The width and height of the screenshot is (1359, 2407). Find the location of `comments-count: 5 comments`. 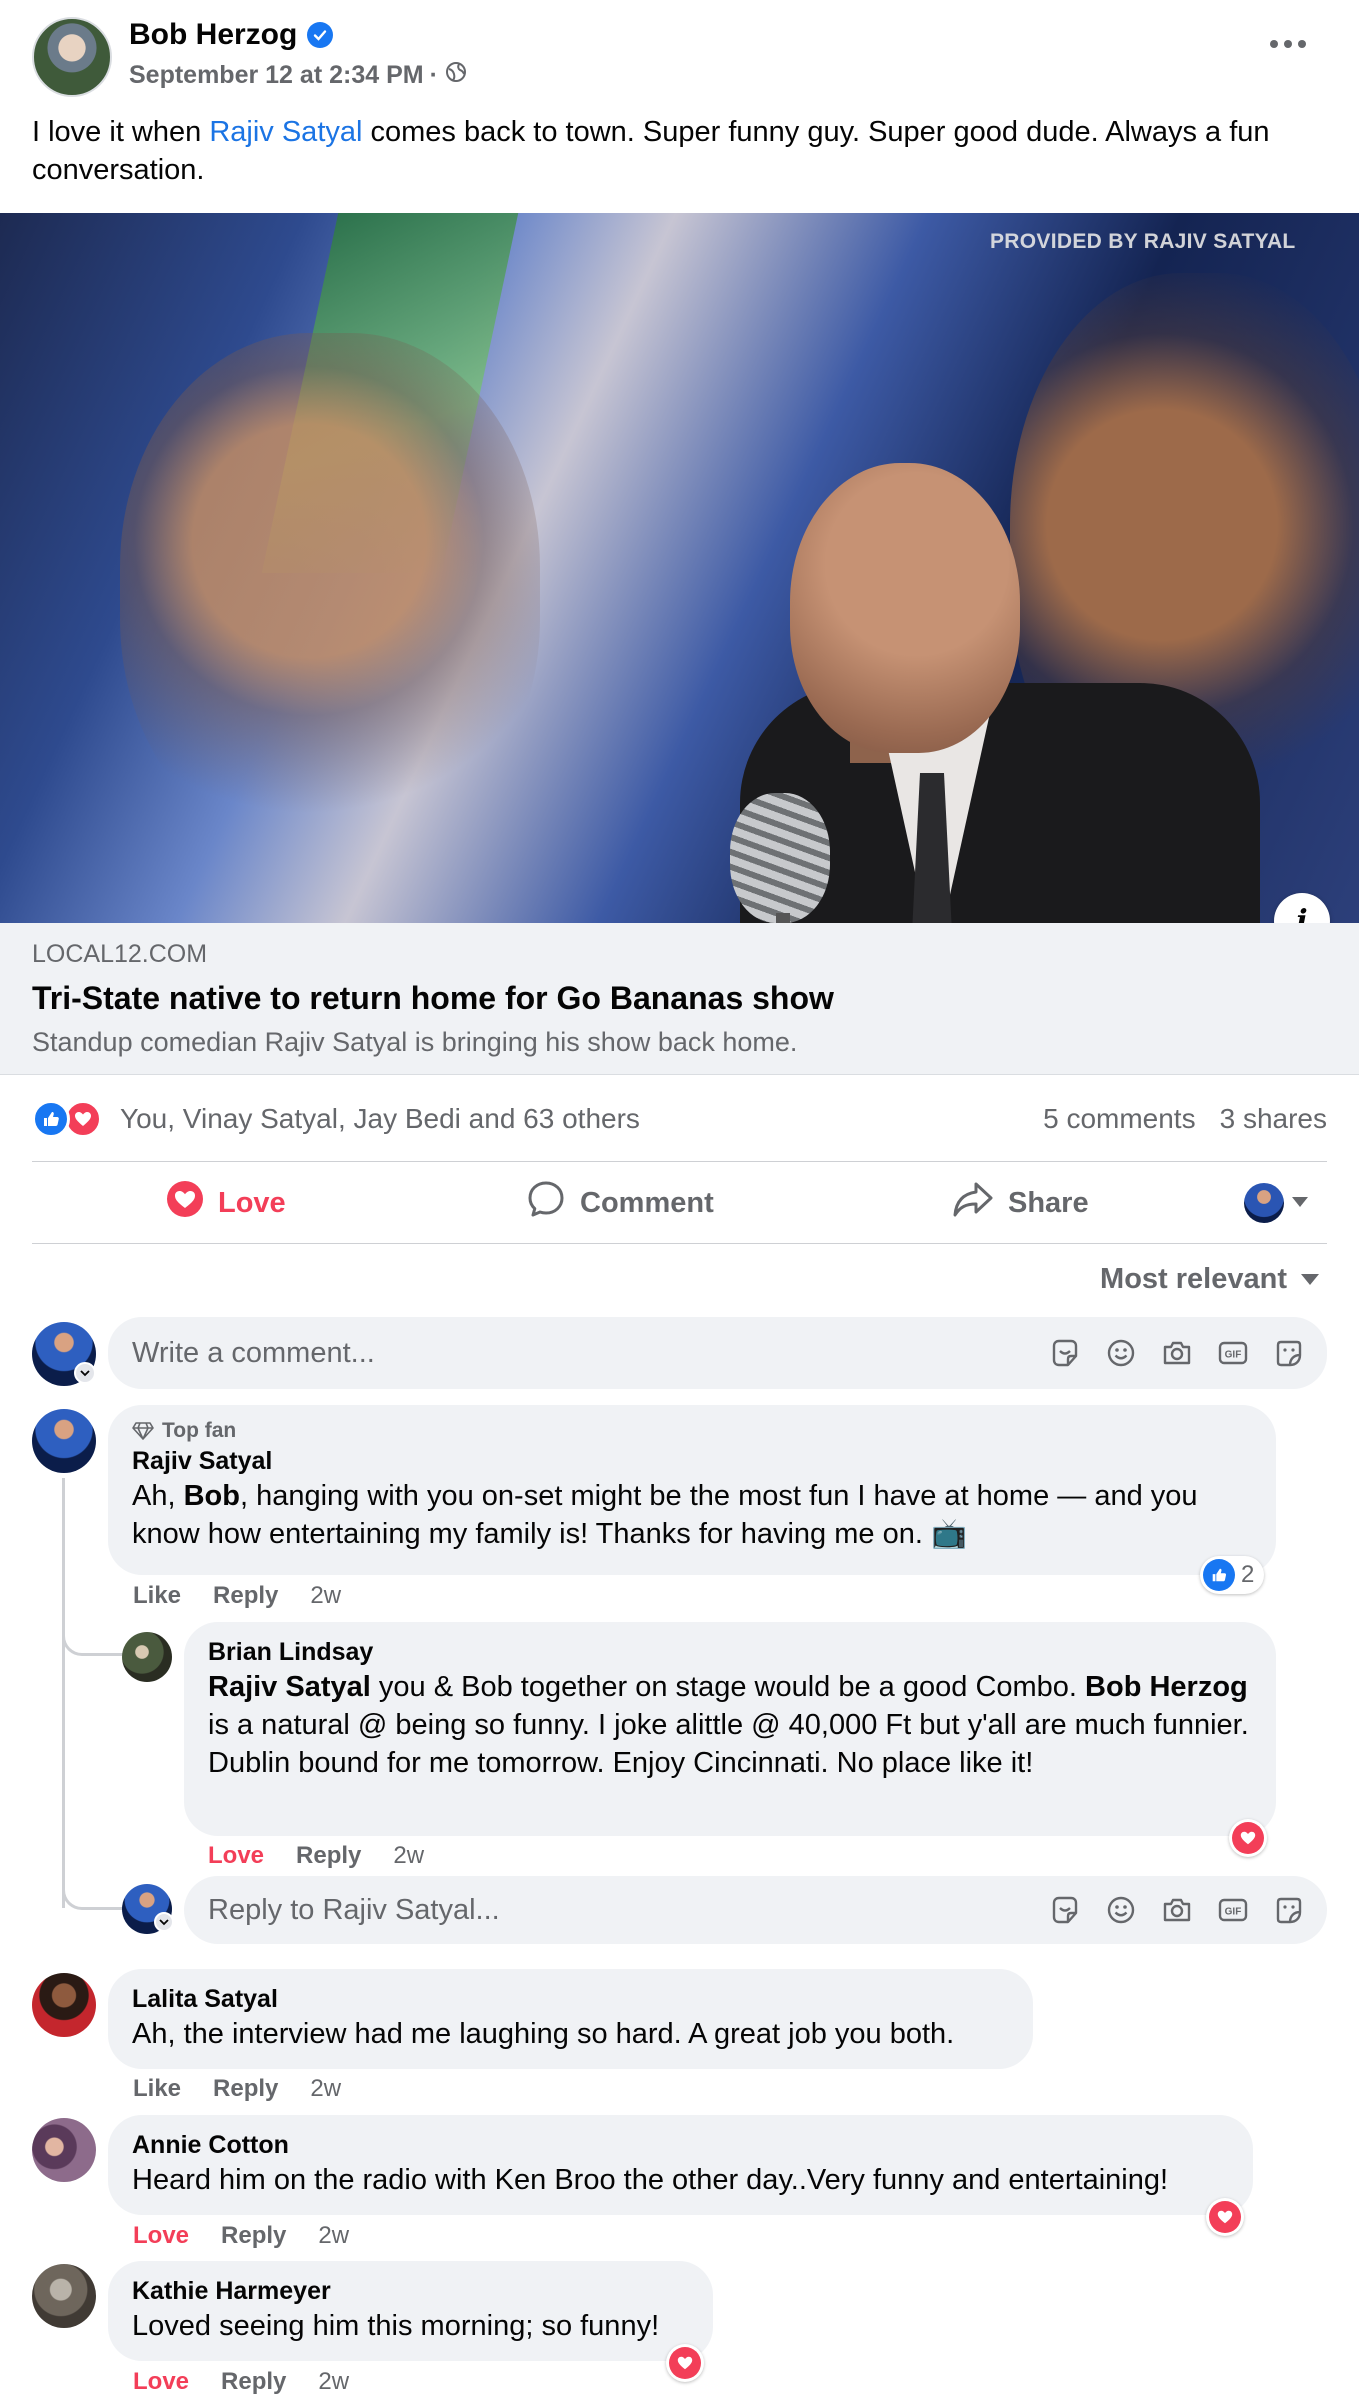

comments-count: 5 comments is located at coordinates (1119, 1119).